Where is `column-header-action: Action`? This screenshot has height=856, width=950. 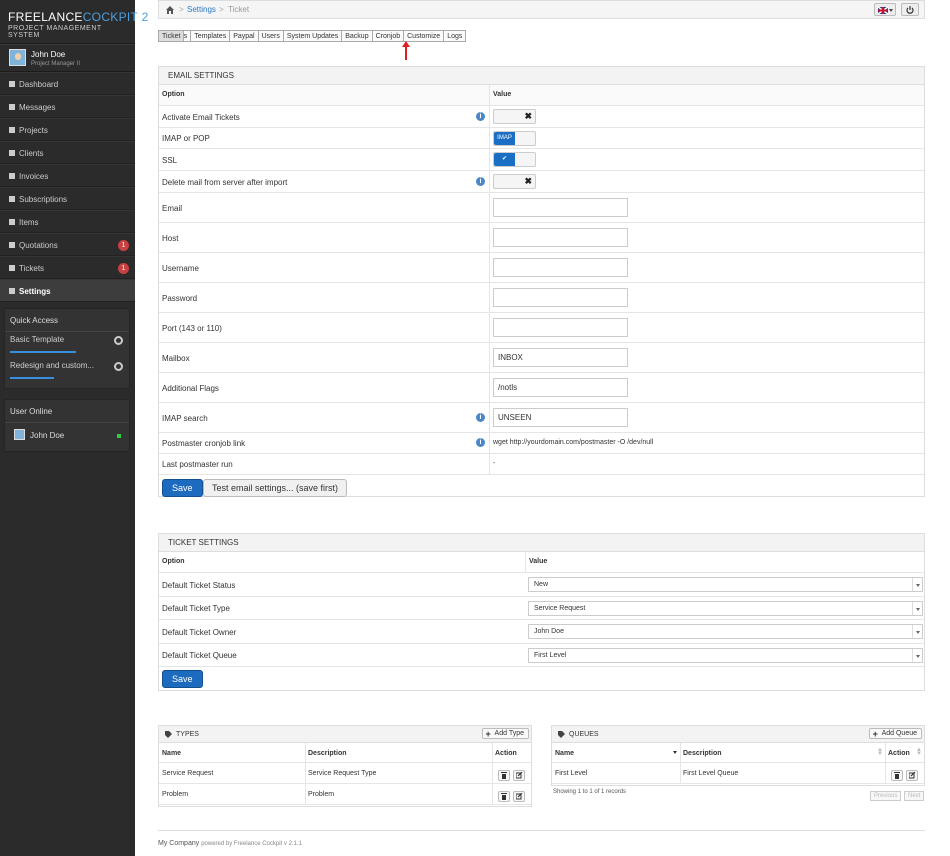 column-header-action: Action is located at coordinates (899, 753).